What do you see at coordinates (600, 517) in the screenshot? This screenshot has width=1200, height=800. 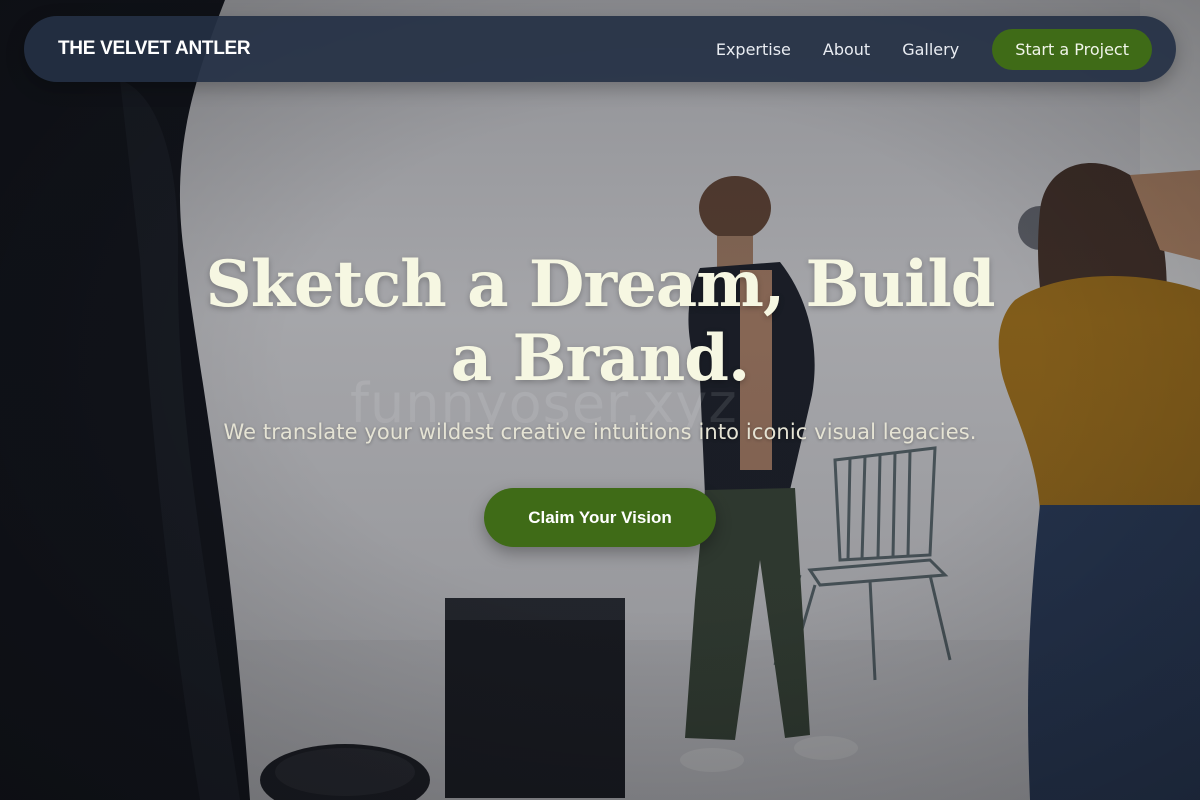 I see `claim-vision-button: Claim Your Vision` at bounding box center [600, 517].